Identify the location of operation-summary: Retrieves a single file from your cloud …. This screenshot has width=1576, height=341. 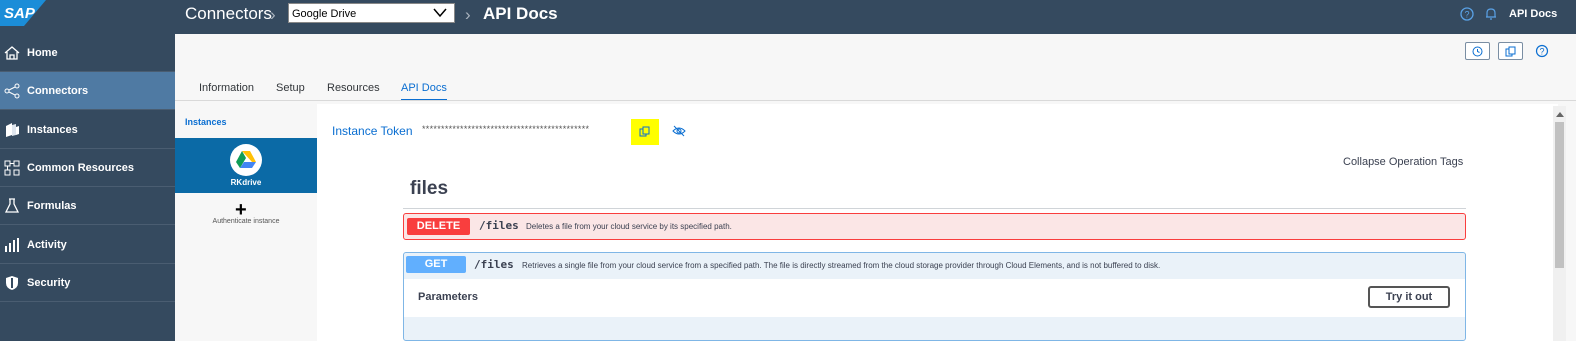
(841, 265).